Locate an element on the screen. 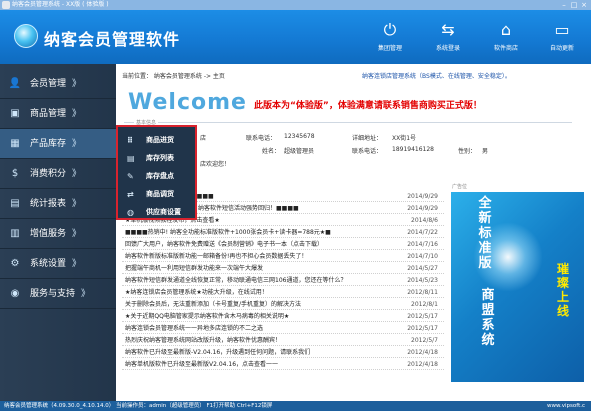  list-icon: ▤ is located at coordinates (131, 158).